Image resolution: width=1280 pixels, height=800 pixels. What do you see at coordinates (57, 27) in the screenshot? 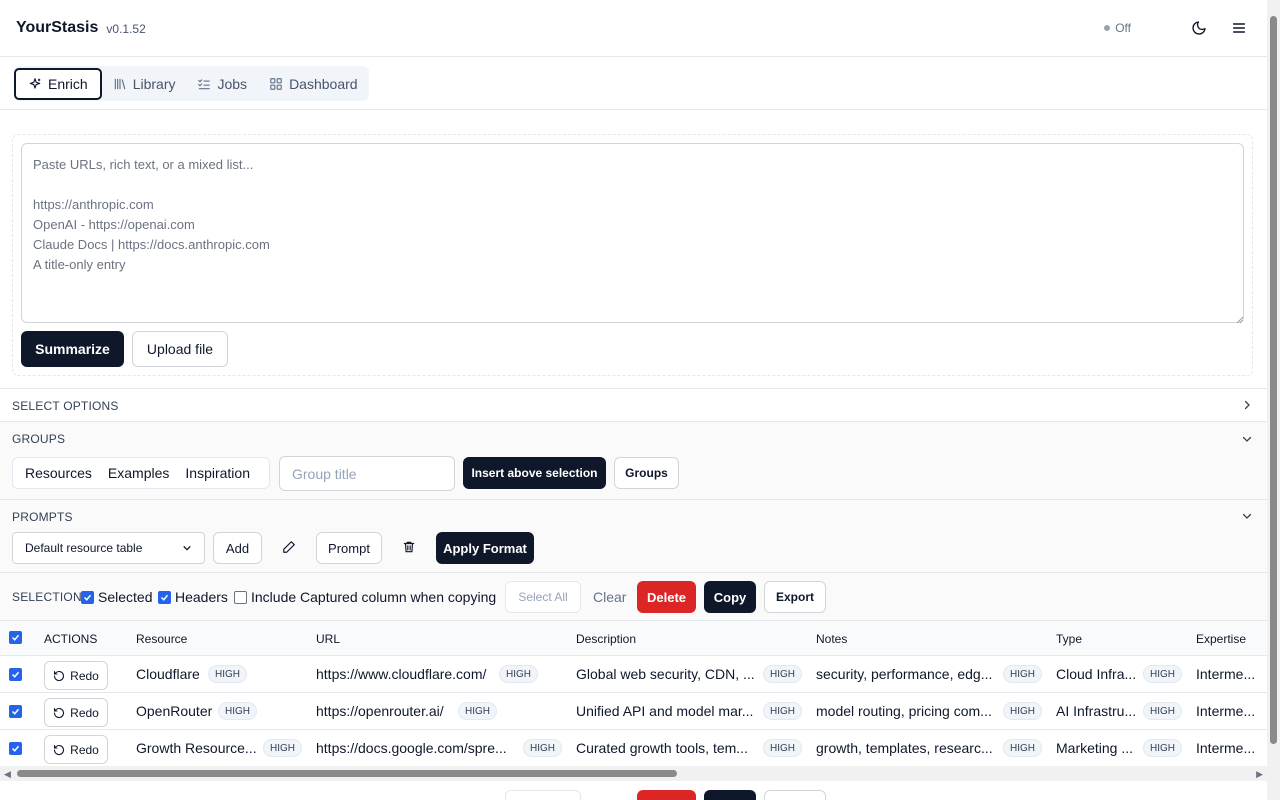
I see `app-title: YourStasis` at bounding box center [57, 27].